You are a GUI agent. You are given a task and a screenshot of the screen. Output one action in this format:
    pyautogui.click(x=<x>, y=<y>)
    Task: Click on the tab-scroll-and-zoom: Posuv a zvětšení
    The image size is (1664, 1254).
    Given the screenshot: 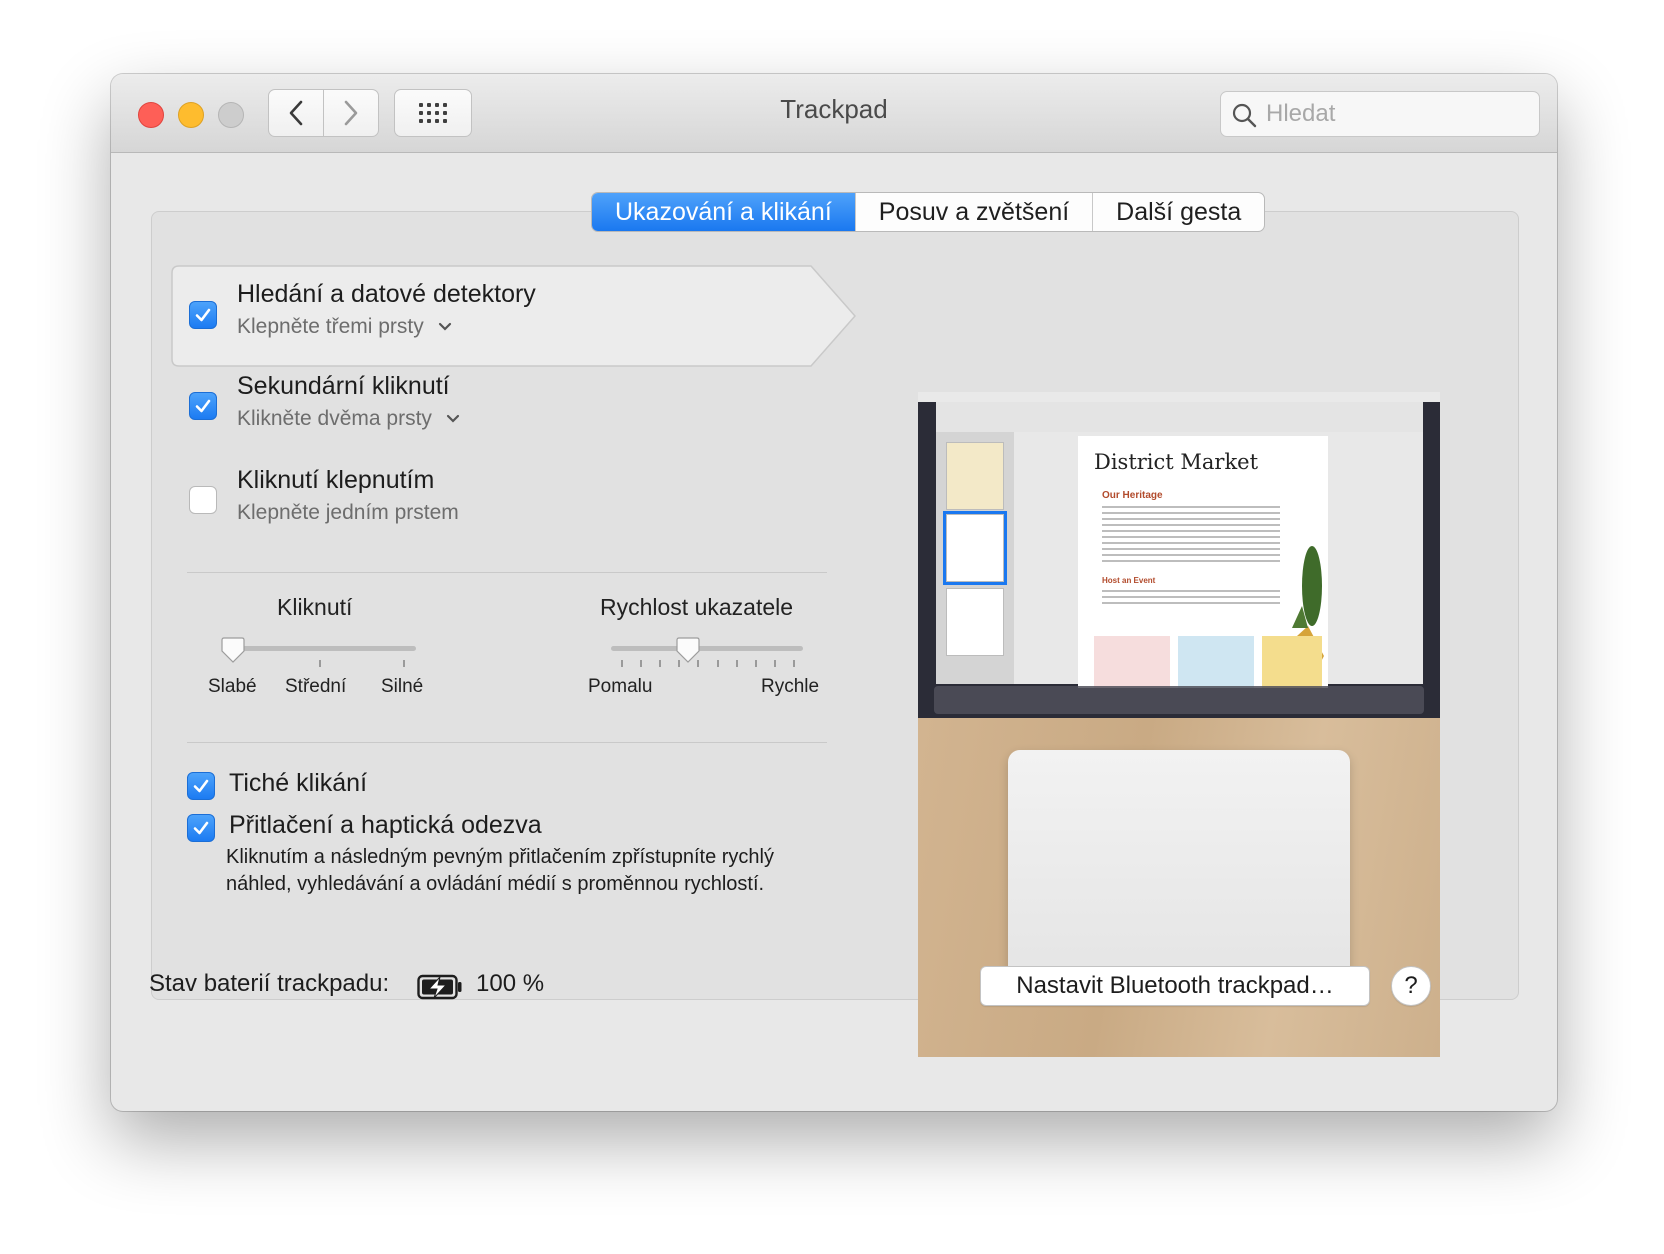 What is the action you would take?
    pyautogui.click(x=973, y=212)
    